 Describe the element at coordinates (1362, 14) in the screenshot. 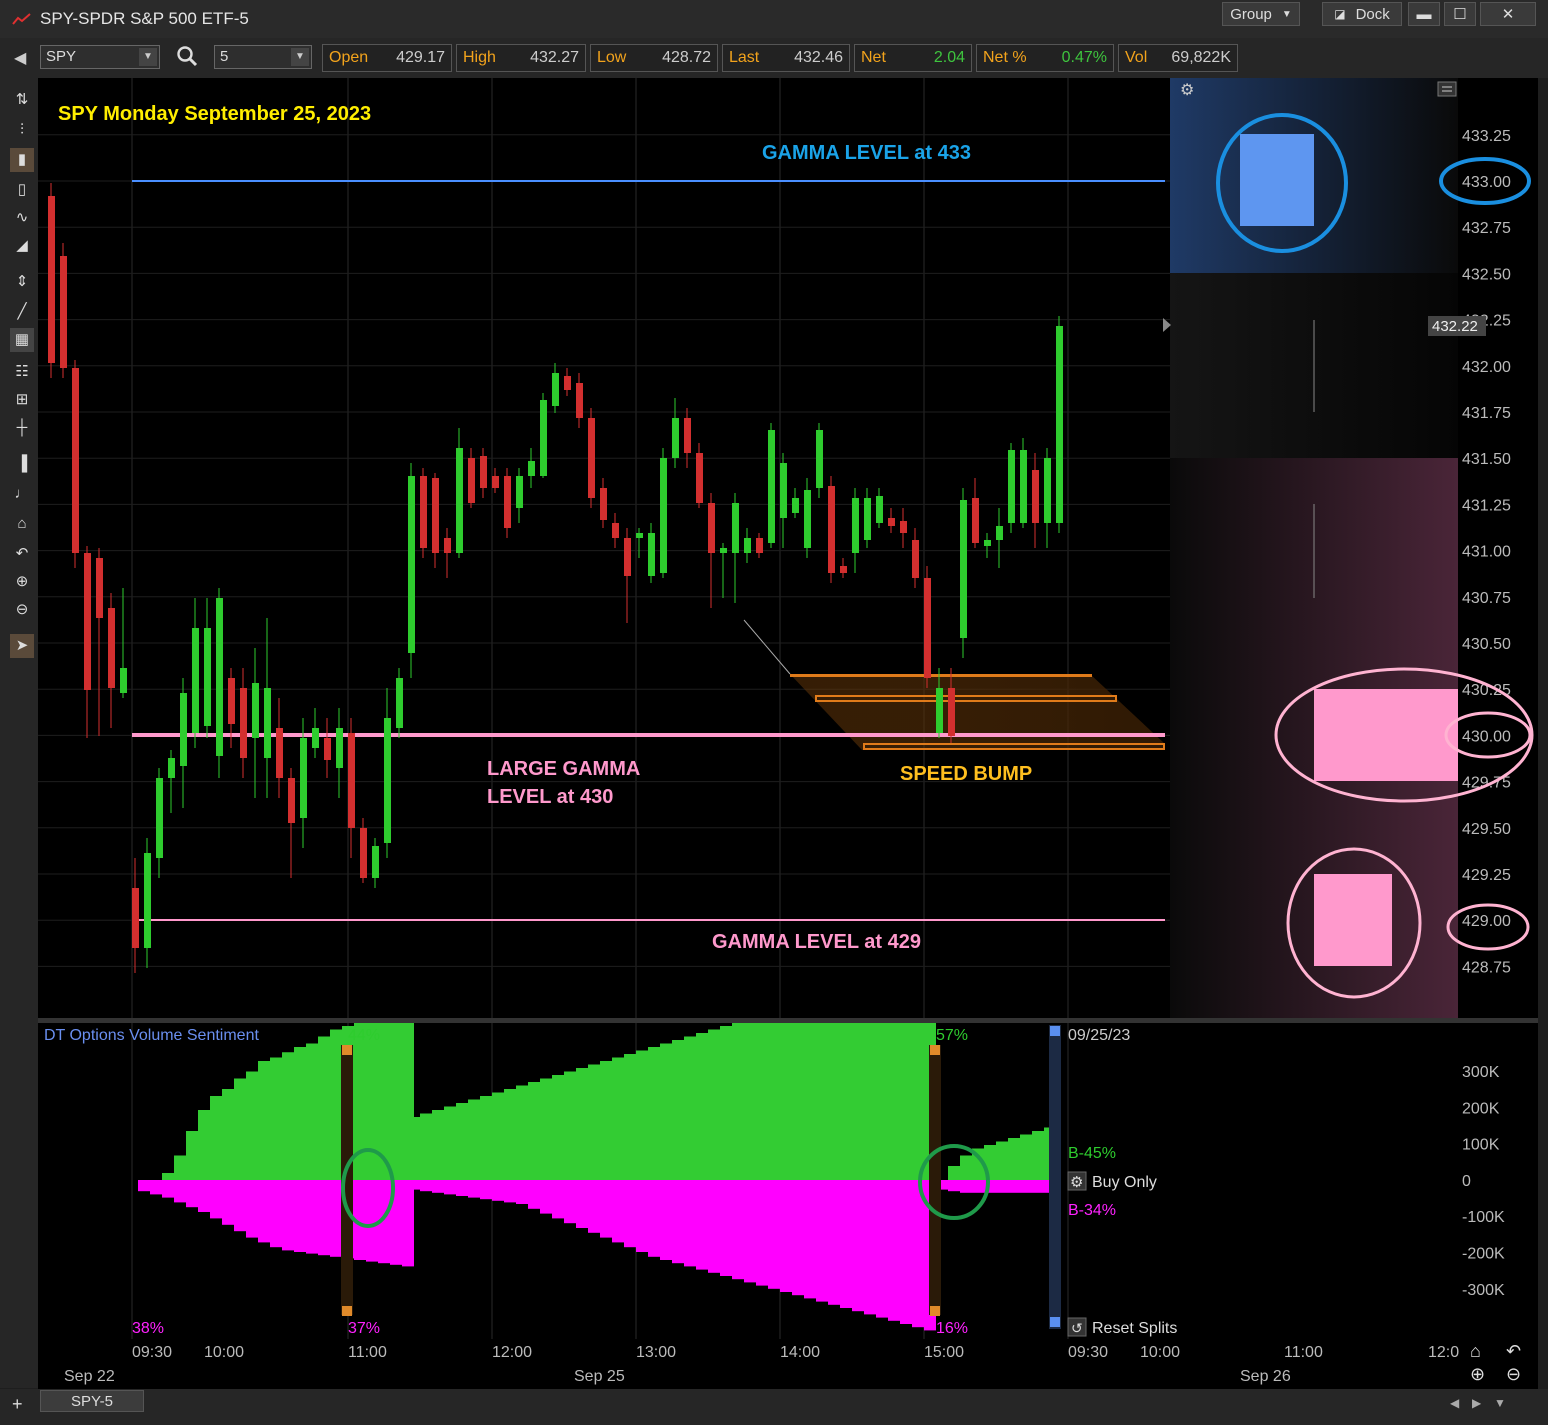

I see `dock-button: ◪ Dock` at that location.